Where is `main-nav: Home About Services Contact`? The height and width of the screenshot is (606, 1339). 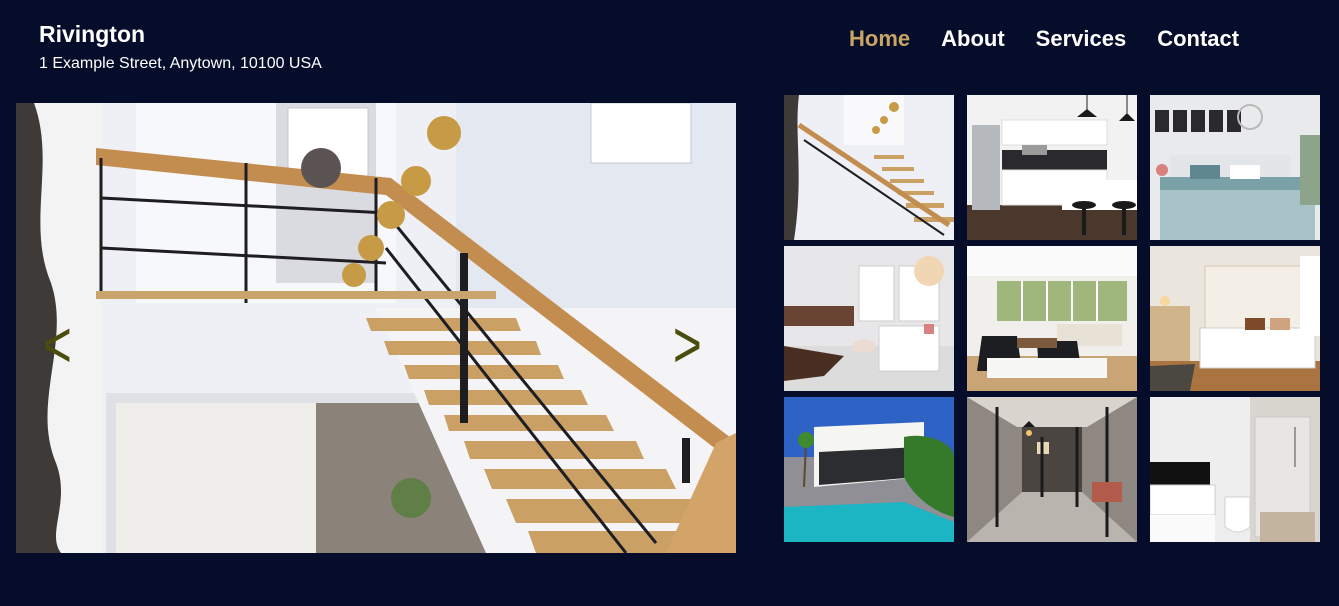
main-nav: Home About Services Contact is located at coordinates (1044, 39).